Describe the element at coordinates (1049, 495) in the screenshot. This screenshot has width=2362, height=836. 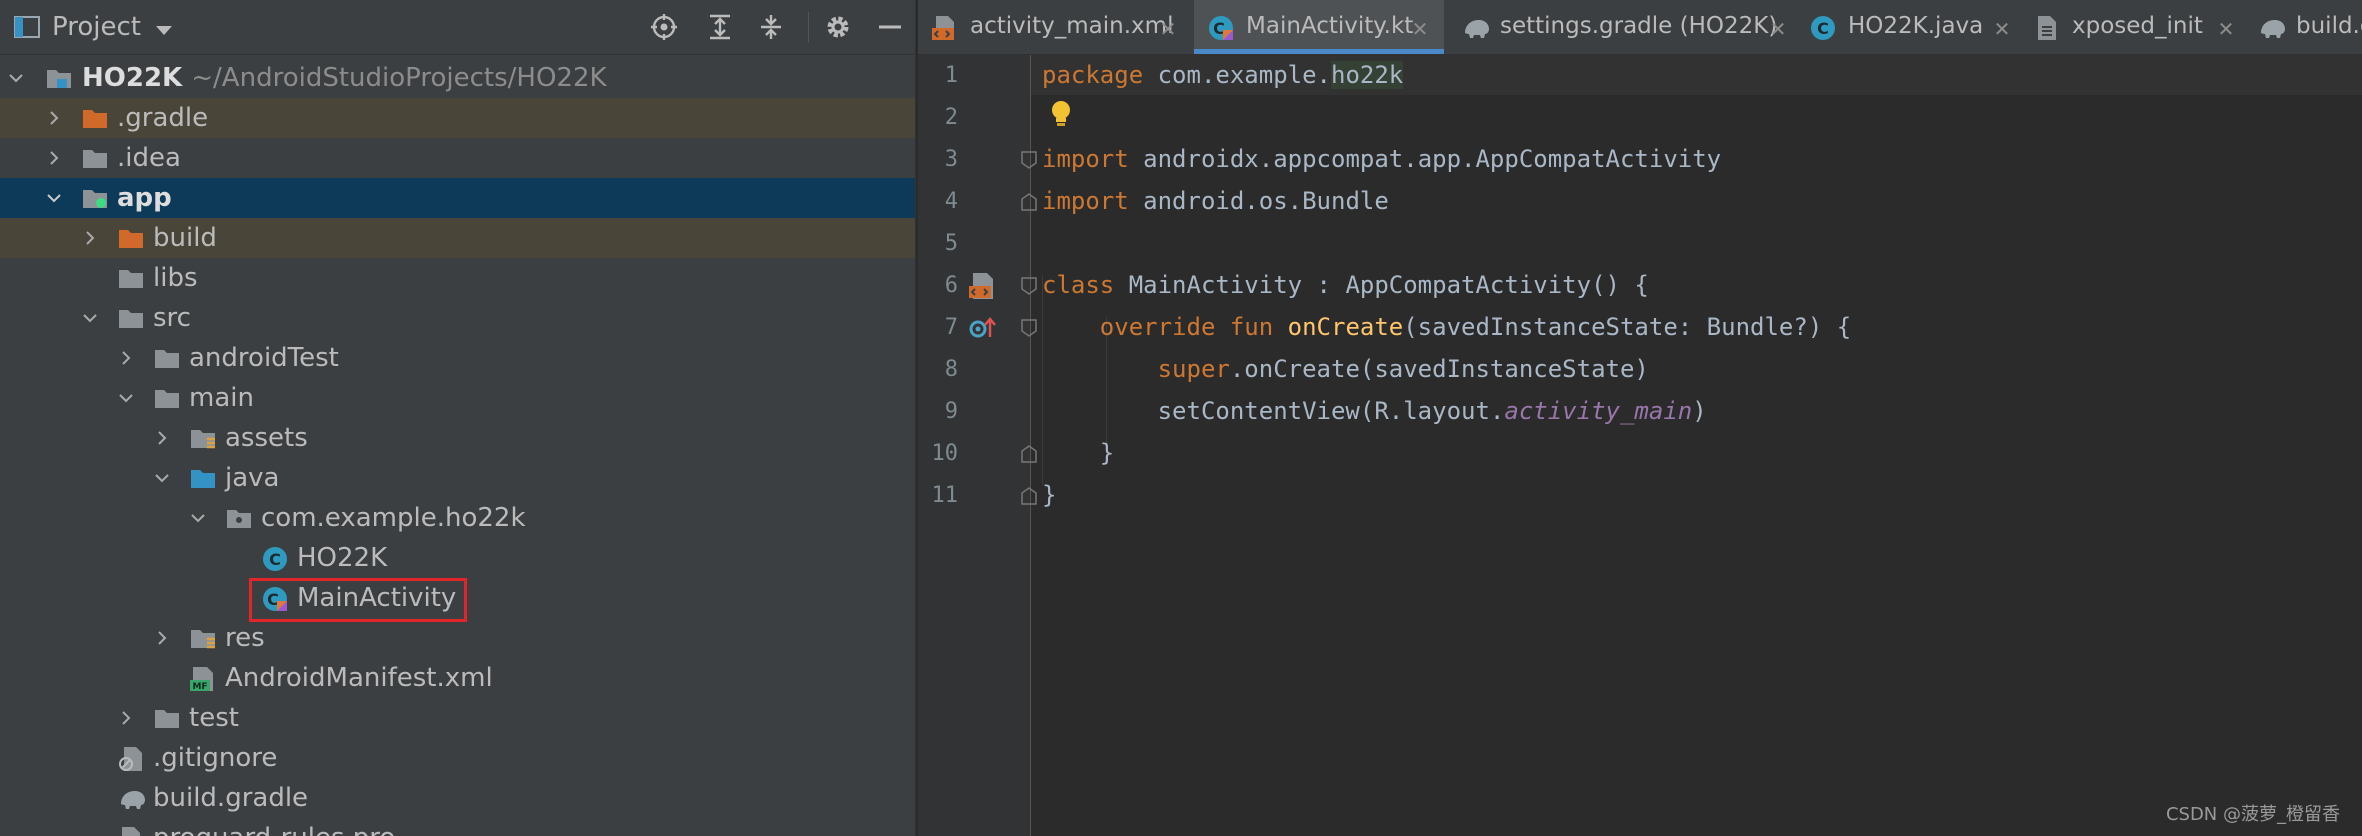
I see `code-line-11: }` at that location.